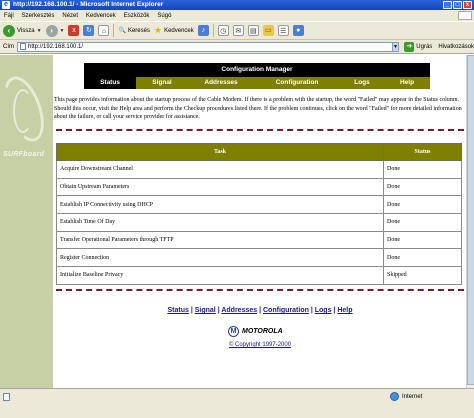  I want to click on windows-logo-icon, so click(465, 15).